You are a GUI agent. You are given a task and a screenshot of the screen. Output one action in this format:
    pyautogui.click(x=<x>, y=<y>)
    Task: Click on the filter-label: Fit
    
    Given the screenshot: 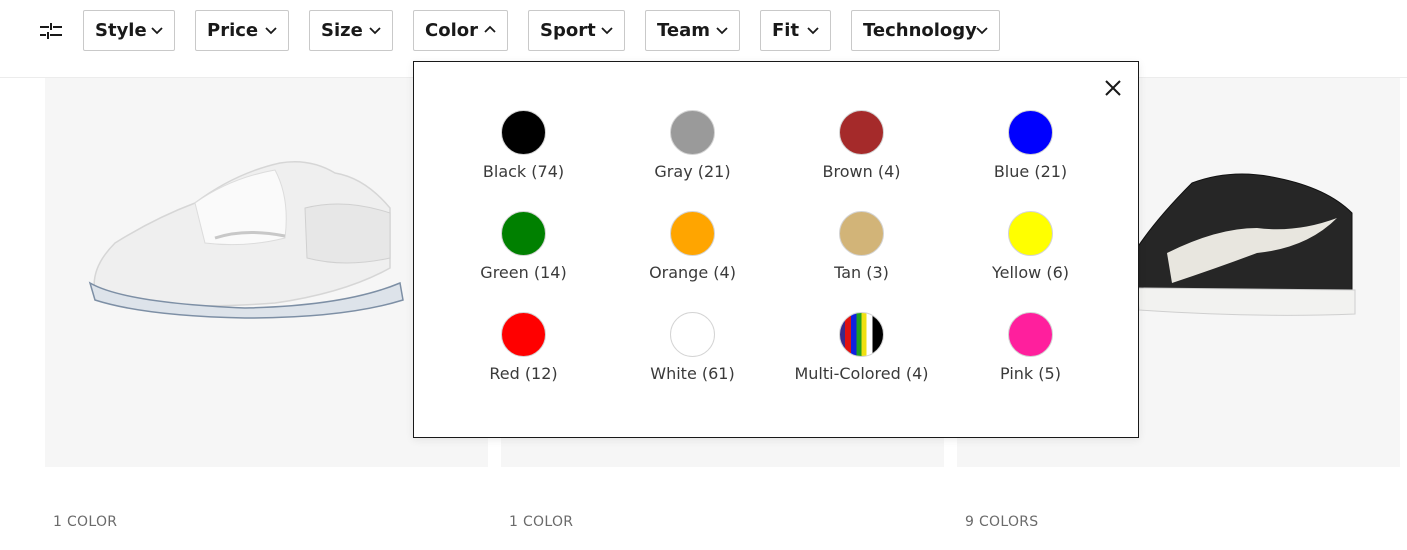 What is the action you would take?
    pyautogui.click(x=786, y=30)
    